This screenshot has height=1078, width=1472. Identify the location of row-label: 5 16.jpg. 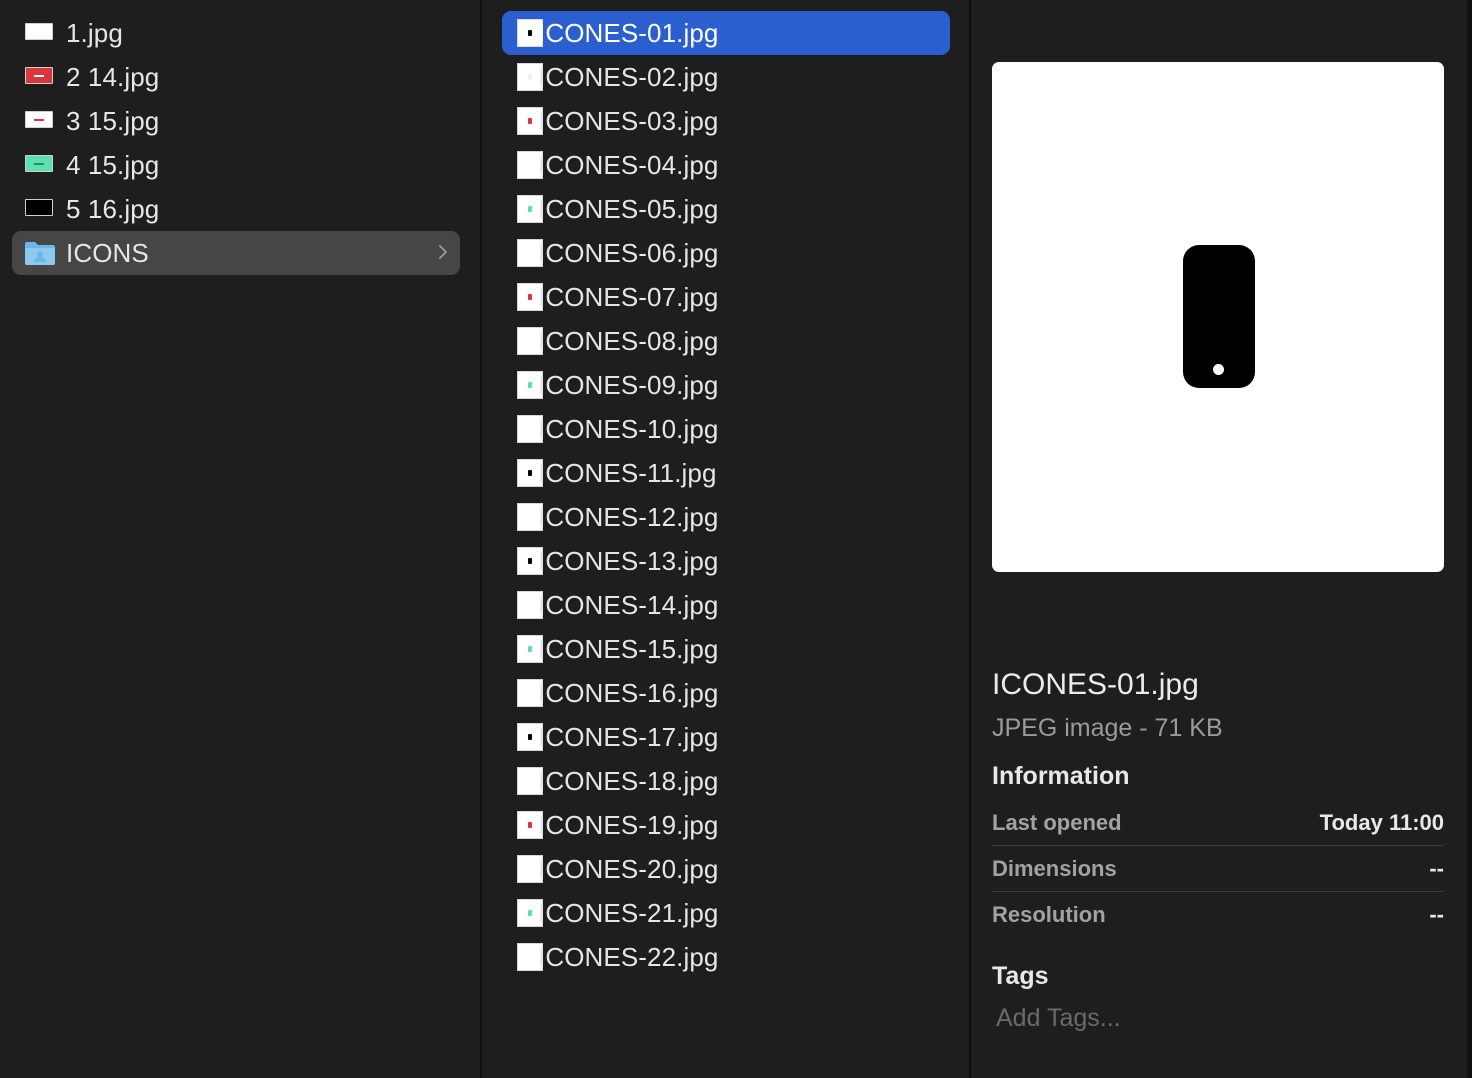
(113, 208).